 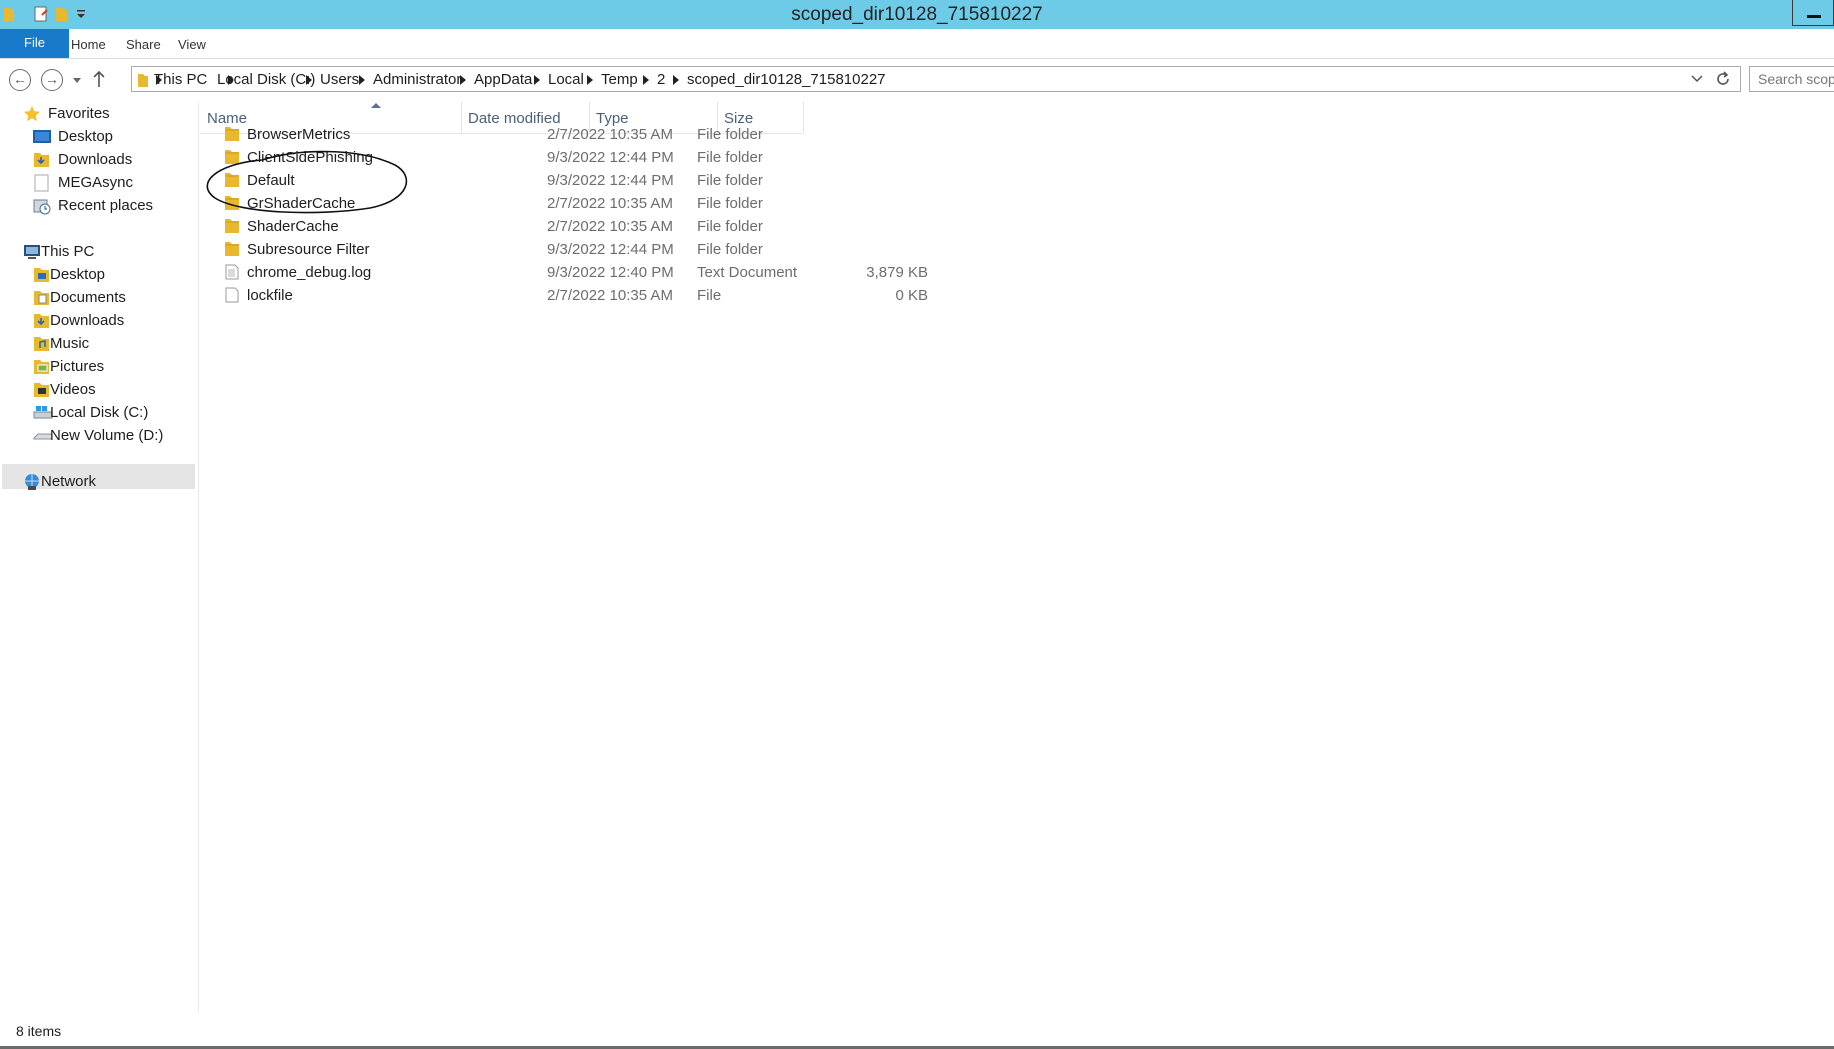 What do you see at coordinates (503, 79) in the screenshot?
I see `breadcrumb-appdata: AppData` at bounding box center [503, 79].